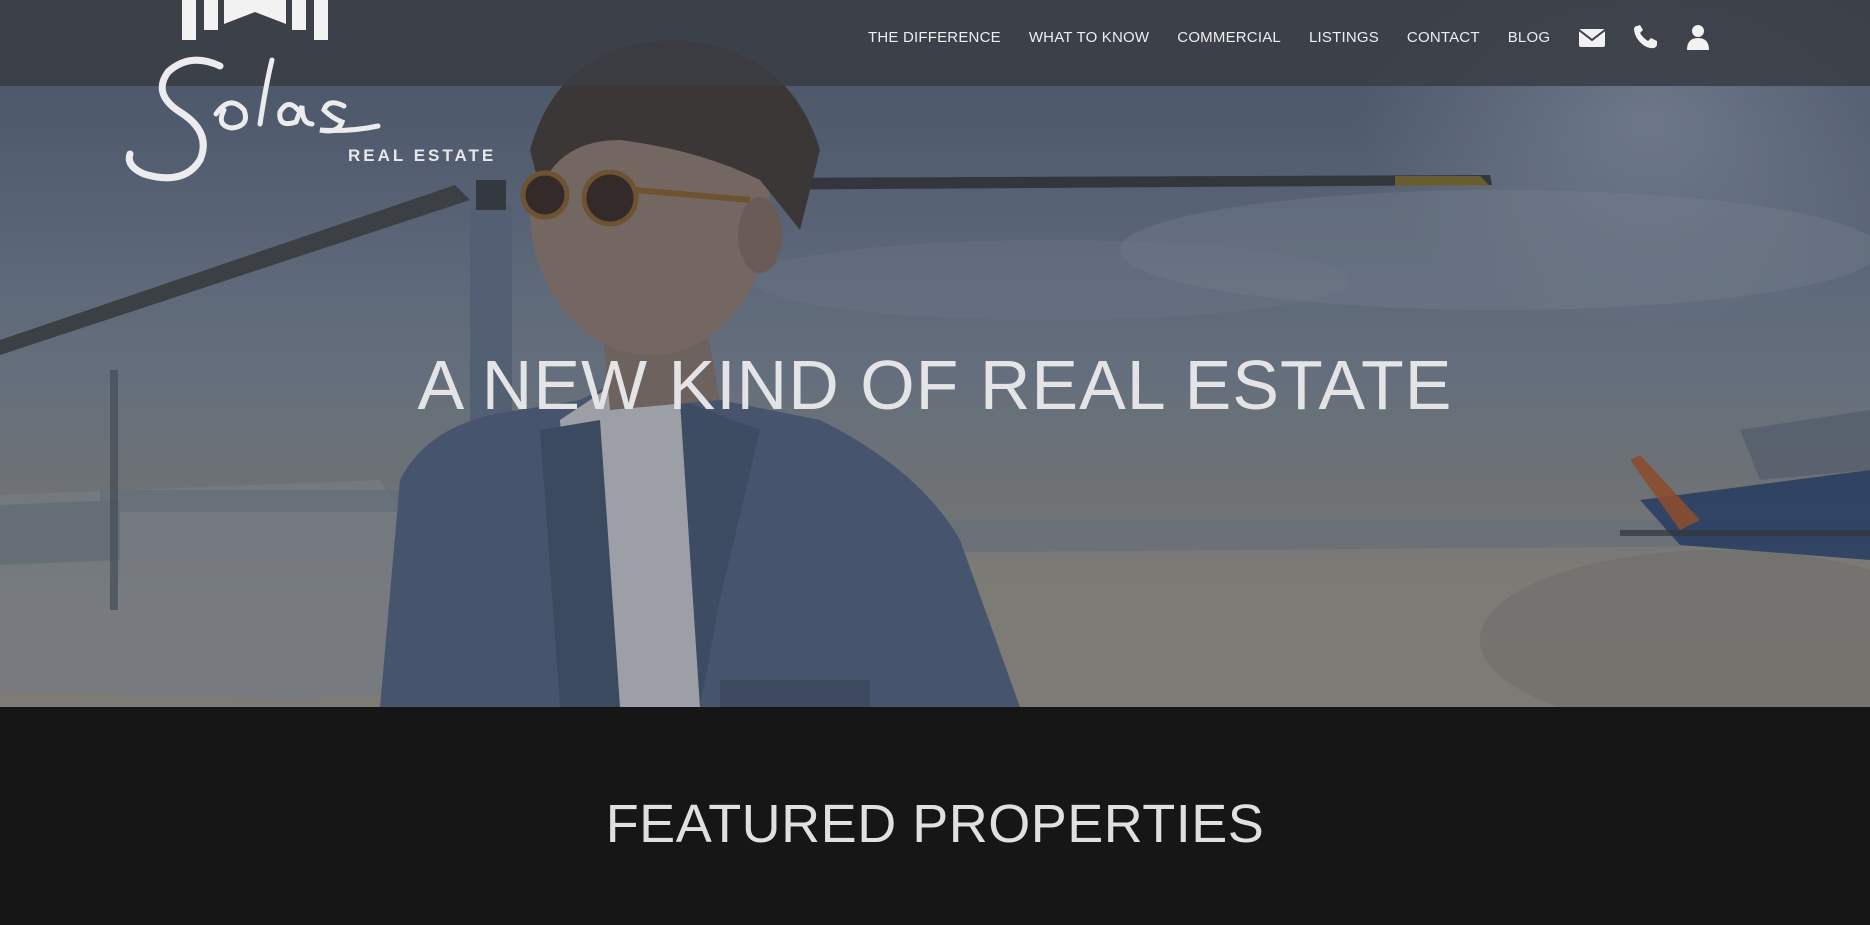  Describe the element at coordinates (1344, 37) in the screenshot. I see `nav-item-listings: LISTINGS` at that location.